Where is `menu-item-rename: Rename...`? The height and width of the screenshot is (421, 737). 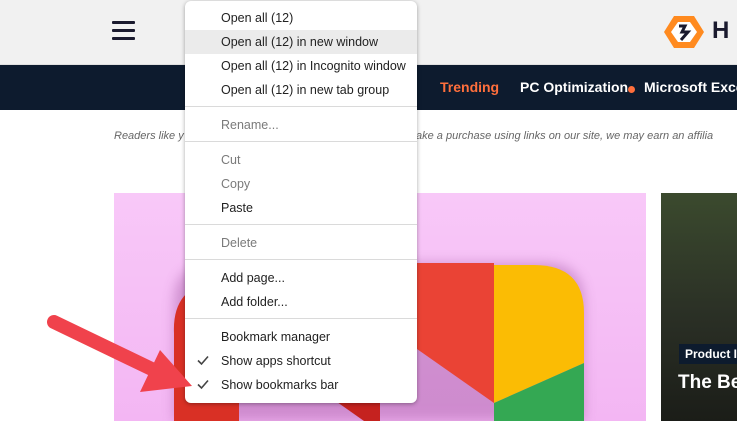
menu-item-rename: Rename... is located at coordinates (301, 125).